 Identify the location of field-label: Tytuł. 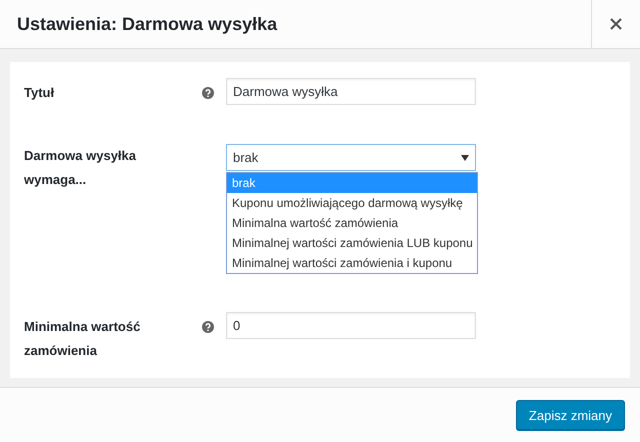
(40, 93).